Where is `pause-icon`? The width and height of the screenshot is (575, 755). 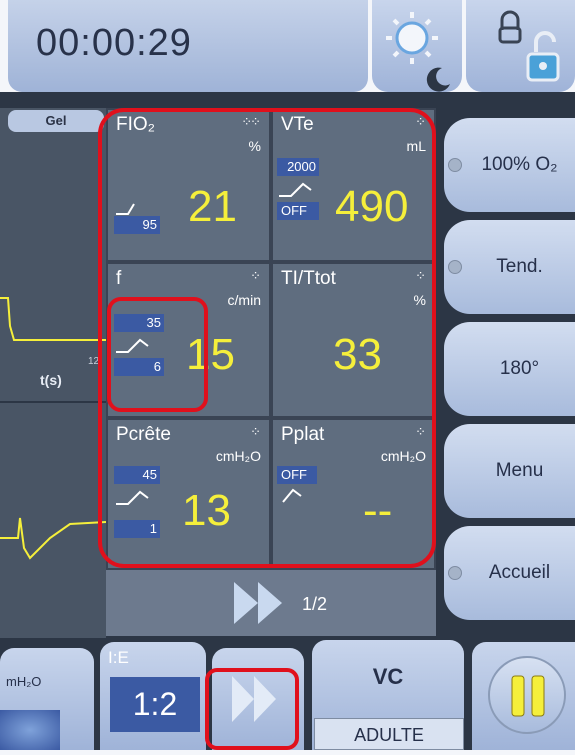
pause-icon is located at coordinates (528, 696).